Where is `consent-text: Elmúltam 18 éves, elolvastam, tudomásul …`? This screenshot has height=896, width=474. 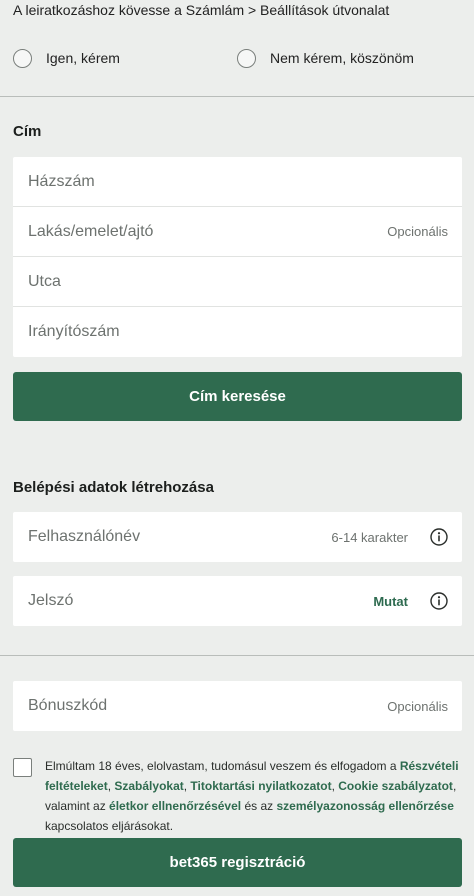
consent-text: Elmúltam 18 éves, elolvastam, tudomásul … is located at coordinates (222, 766).